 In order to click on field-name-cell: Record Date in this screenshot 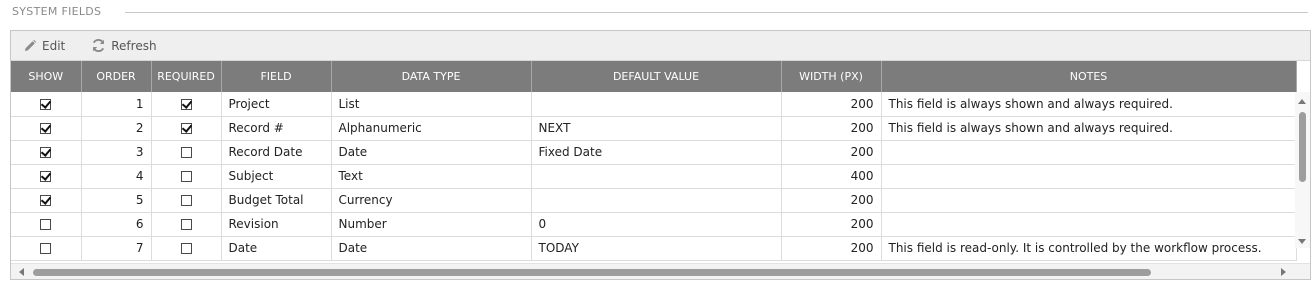, I will do `click(276, 152)`.